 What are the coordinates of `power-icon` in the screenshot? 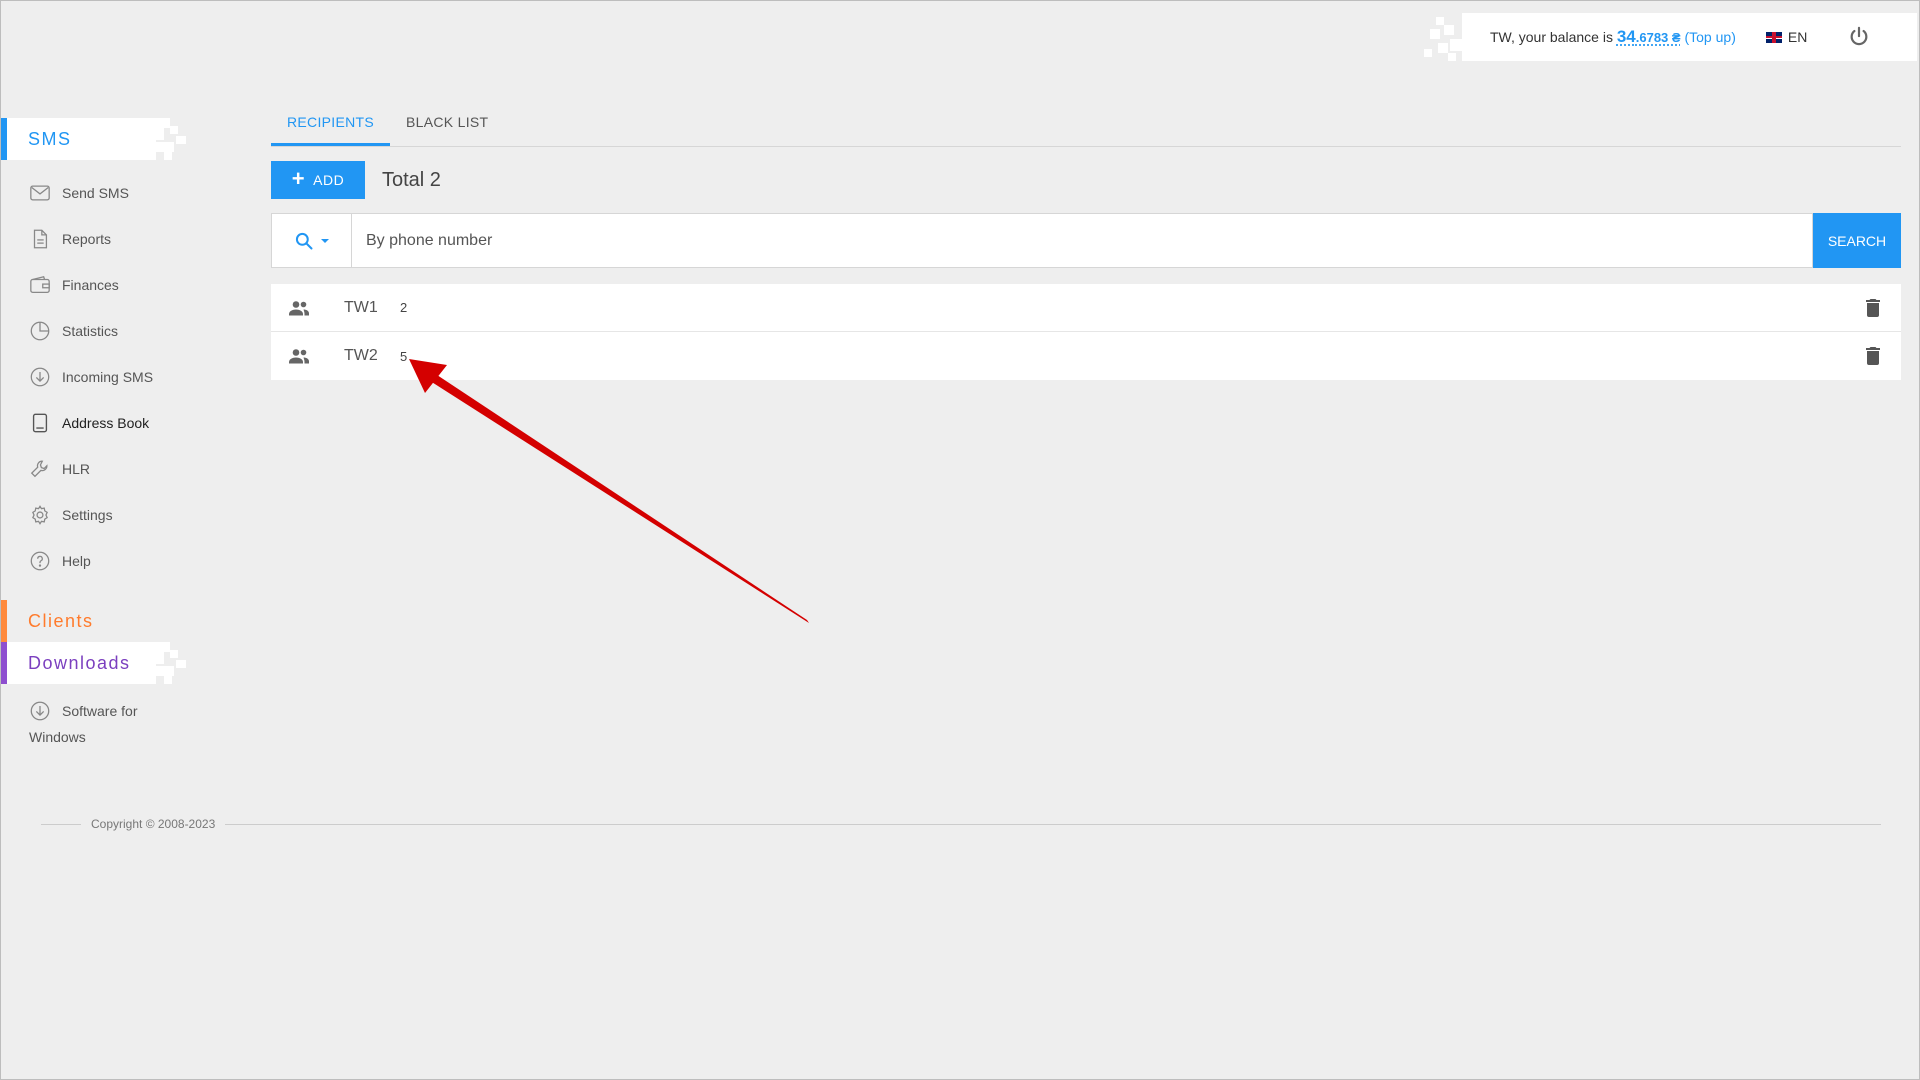 It's located at (1859, 36).